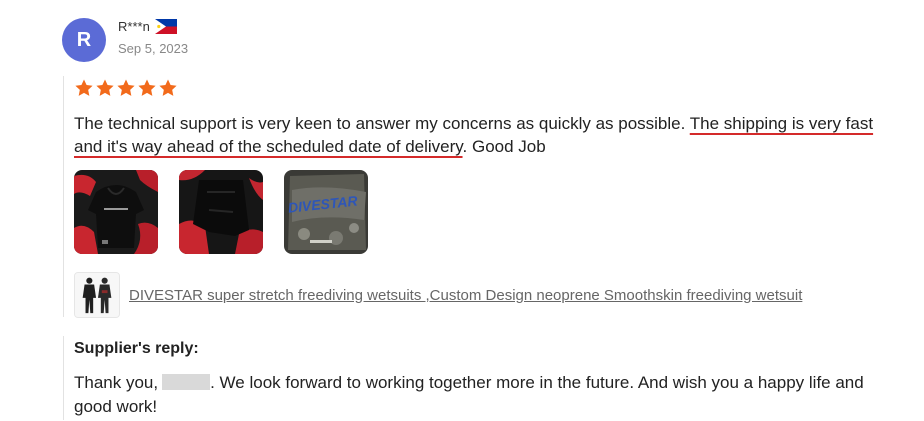  I want to click on review-photo-wetsuit-icon, so click(221, 212).